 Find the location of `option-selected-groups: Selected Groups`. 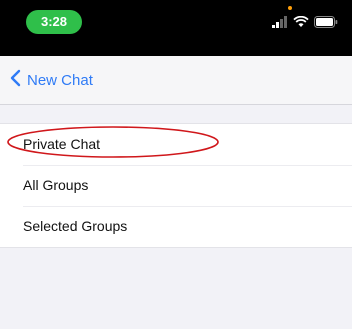

option-selected-groups: Selected Groups is located at coordinates (176, 226).